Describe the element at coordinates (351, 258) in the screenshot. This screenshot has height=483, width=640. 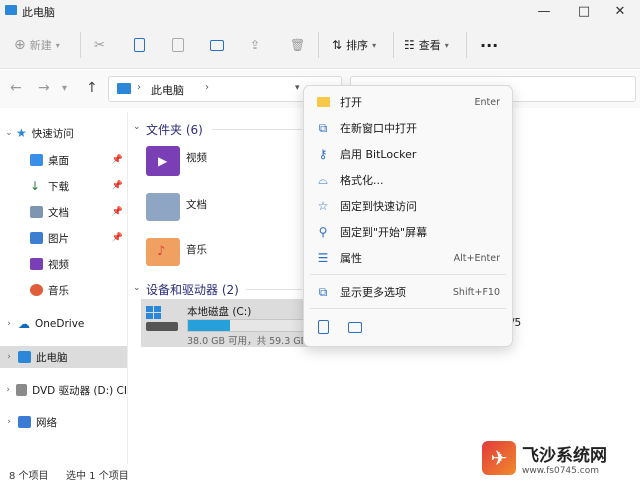
I see `menu-item-label: 属性` at that location.